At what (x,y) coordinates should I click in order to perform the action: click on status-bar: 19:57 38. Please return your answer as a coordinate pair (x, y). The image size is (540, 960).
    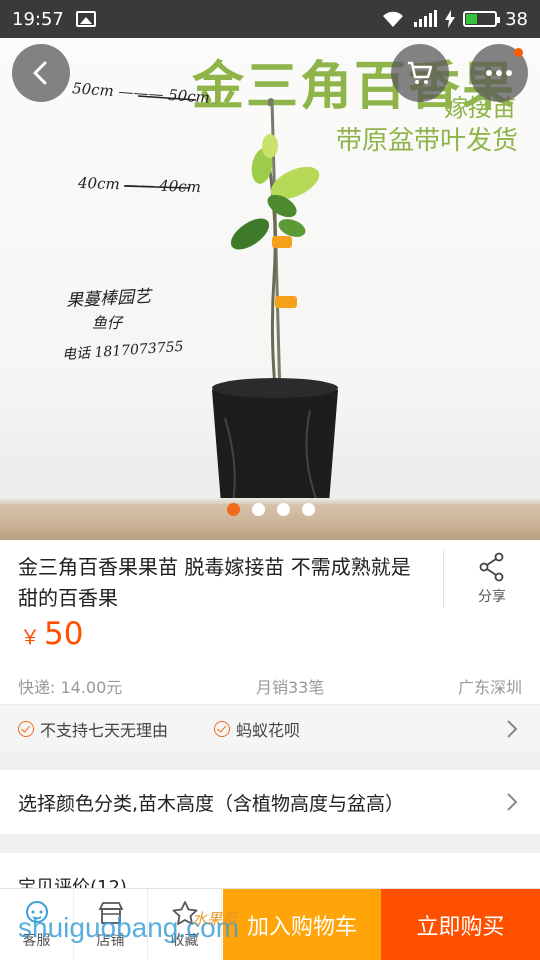
    Looking at the image, I should click on (270, 19).